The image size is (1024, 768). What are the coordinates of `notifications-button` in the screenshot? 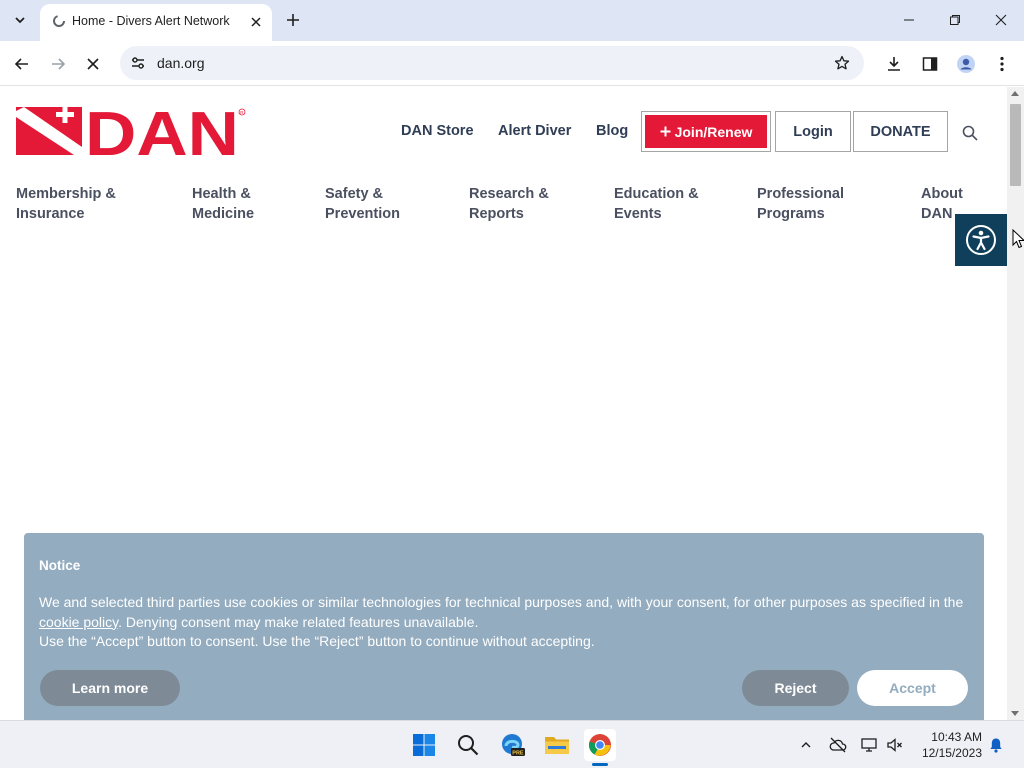 It's located at (996, 745).